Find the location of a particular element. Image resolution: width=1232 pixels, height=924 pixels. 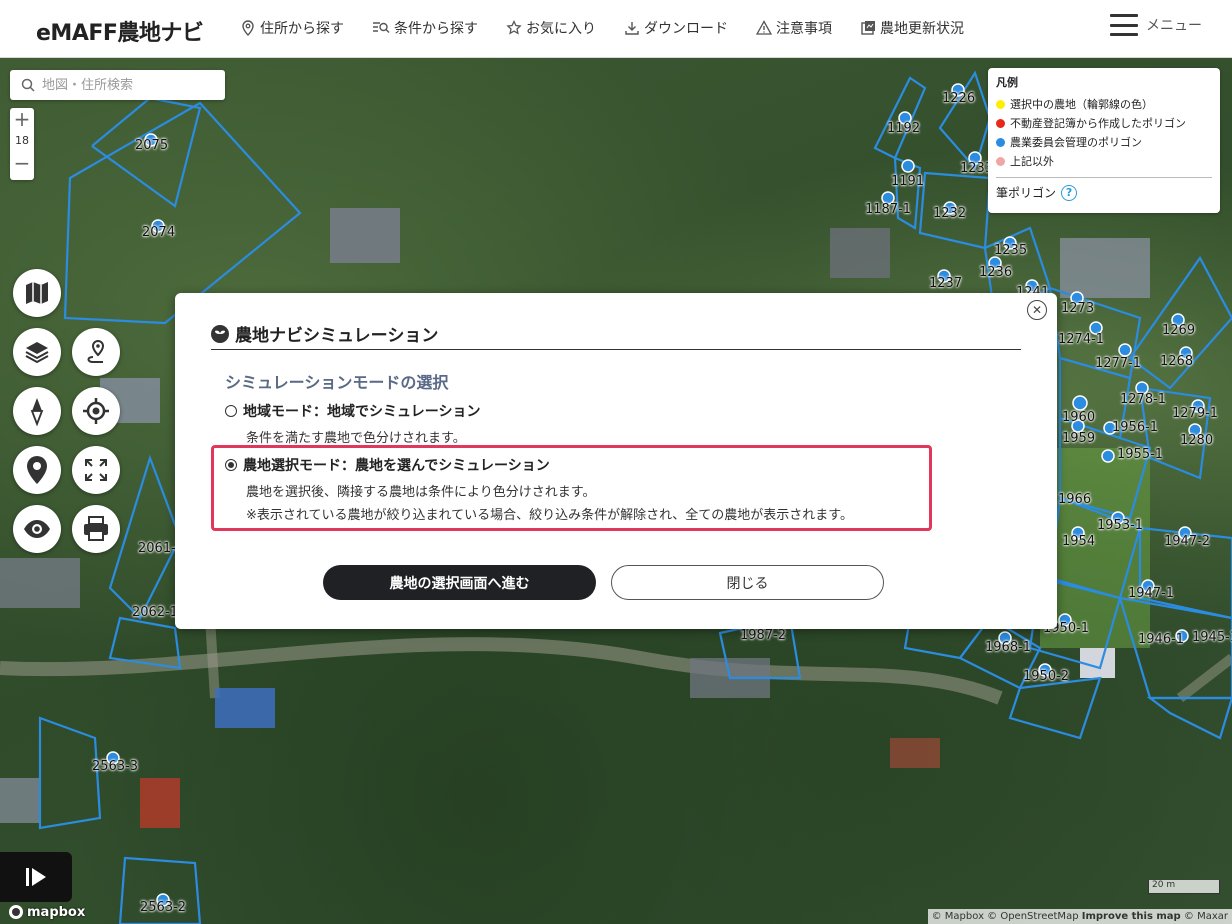

legend-polygon-label: 筆ポリゴン is located at coordinates (1026, 193).